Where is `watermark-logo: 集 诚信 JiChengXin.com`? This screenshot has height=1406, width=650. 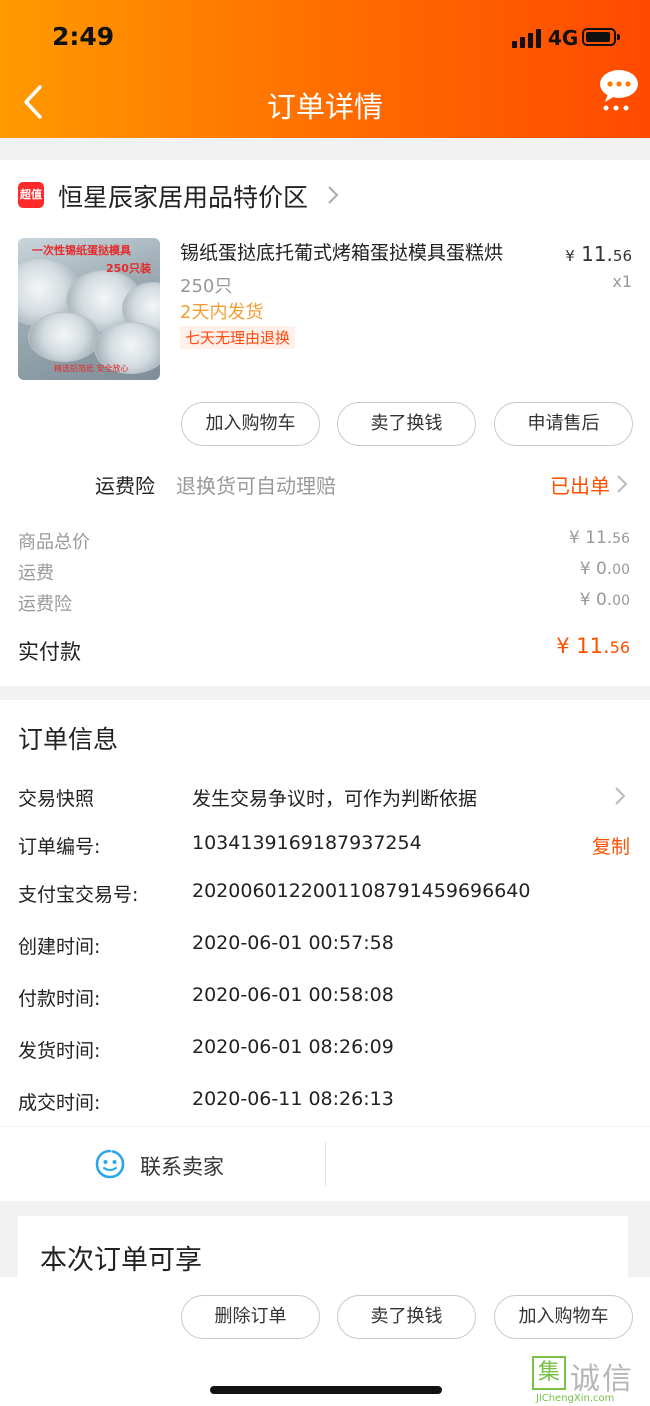 watermark-logo: 集 诚信 JiChengXin.com is located at coordinates (588, 1381).